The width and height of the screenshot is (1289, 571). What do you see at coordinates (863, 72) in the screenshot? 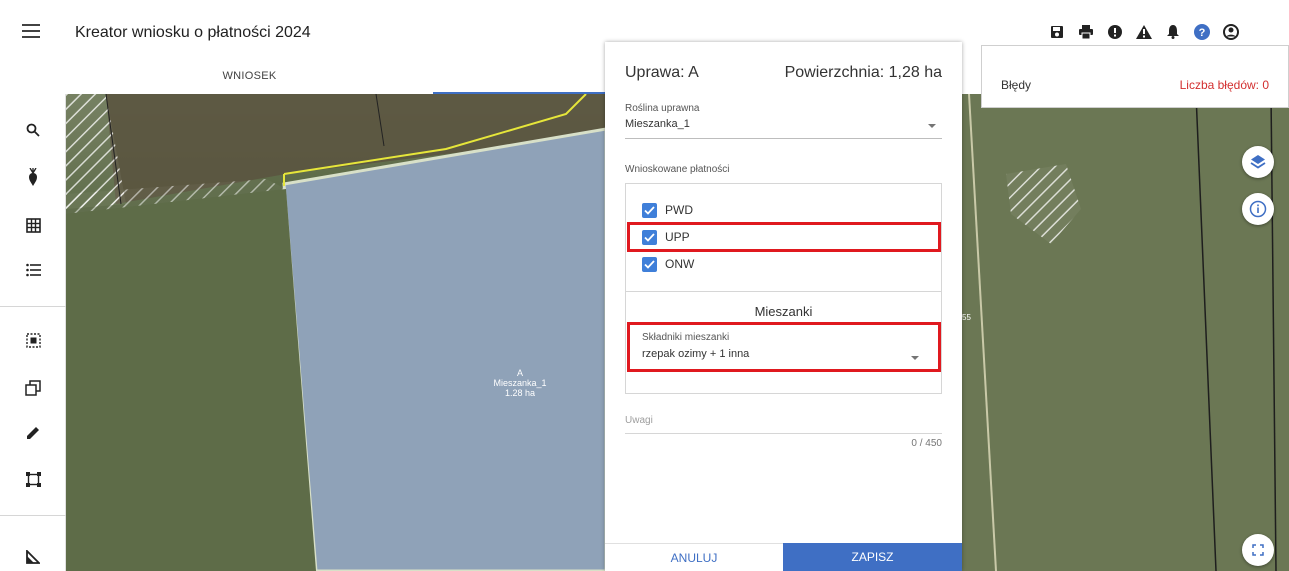
I see `crop-area: Powierzchnia: 1,28 ha` at bounding box center [863, 72].